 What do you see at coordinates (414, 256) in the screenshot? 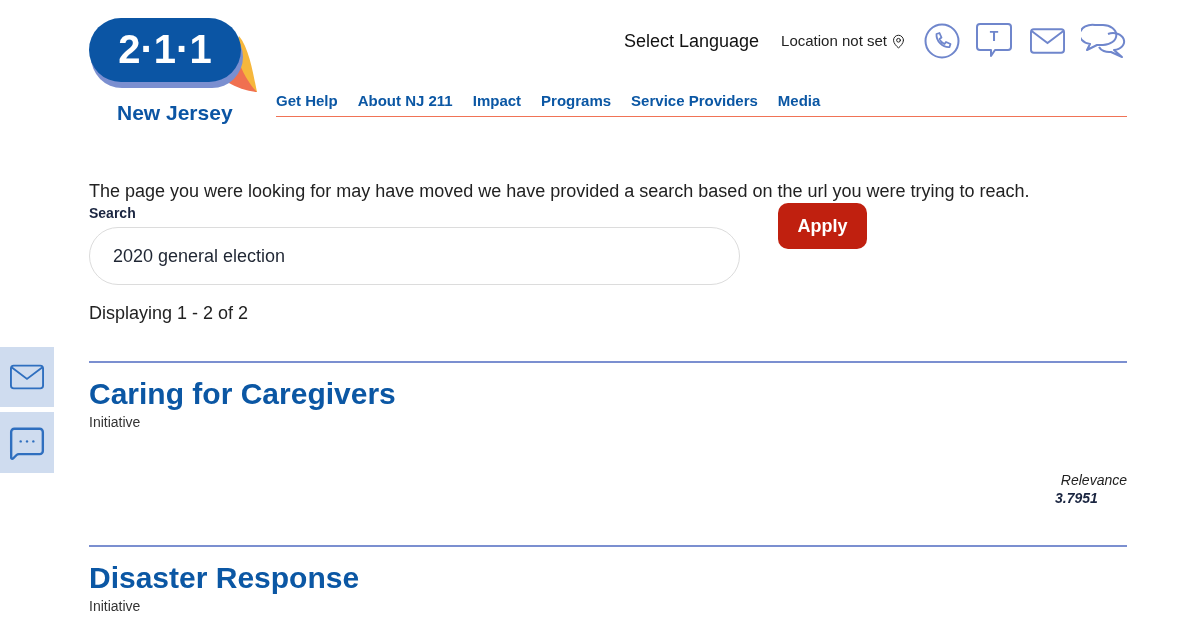
I see `search-field: 2020 general election` at bounding box center [414, 256].